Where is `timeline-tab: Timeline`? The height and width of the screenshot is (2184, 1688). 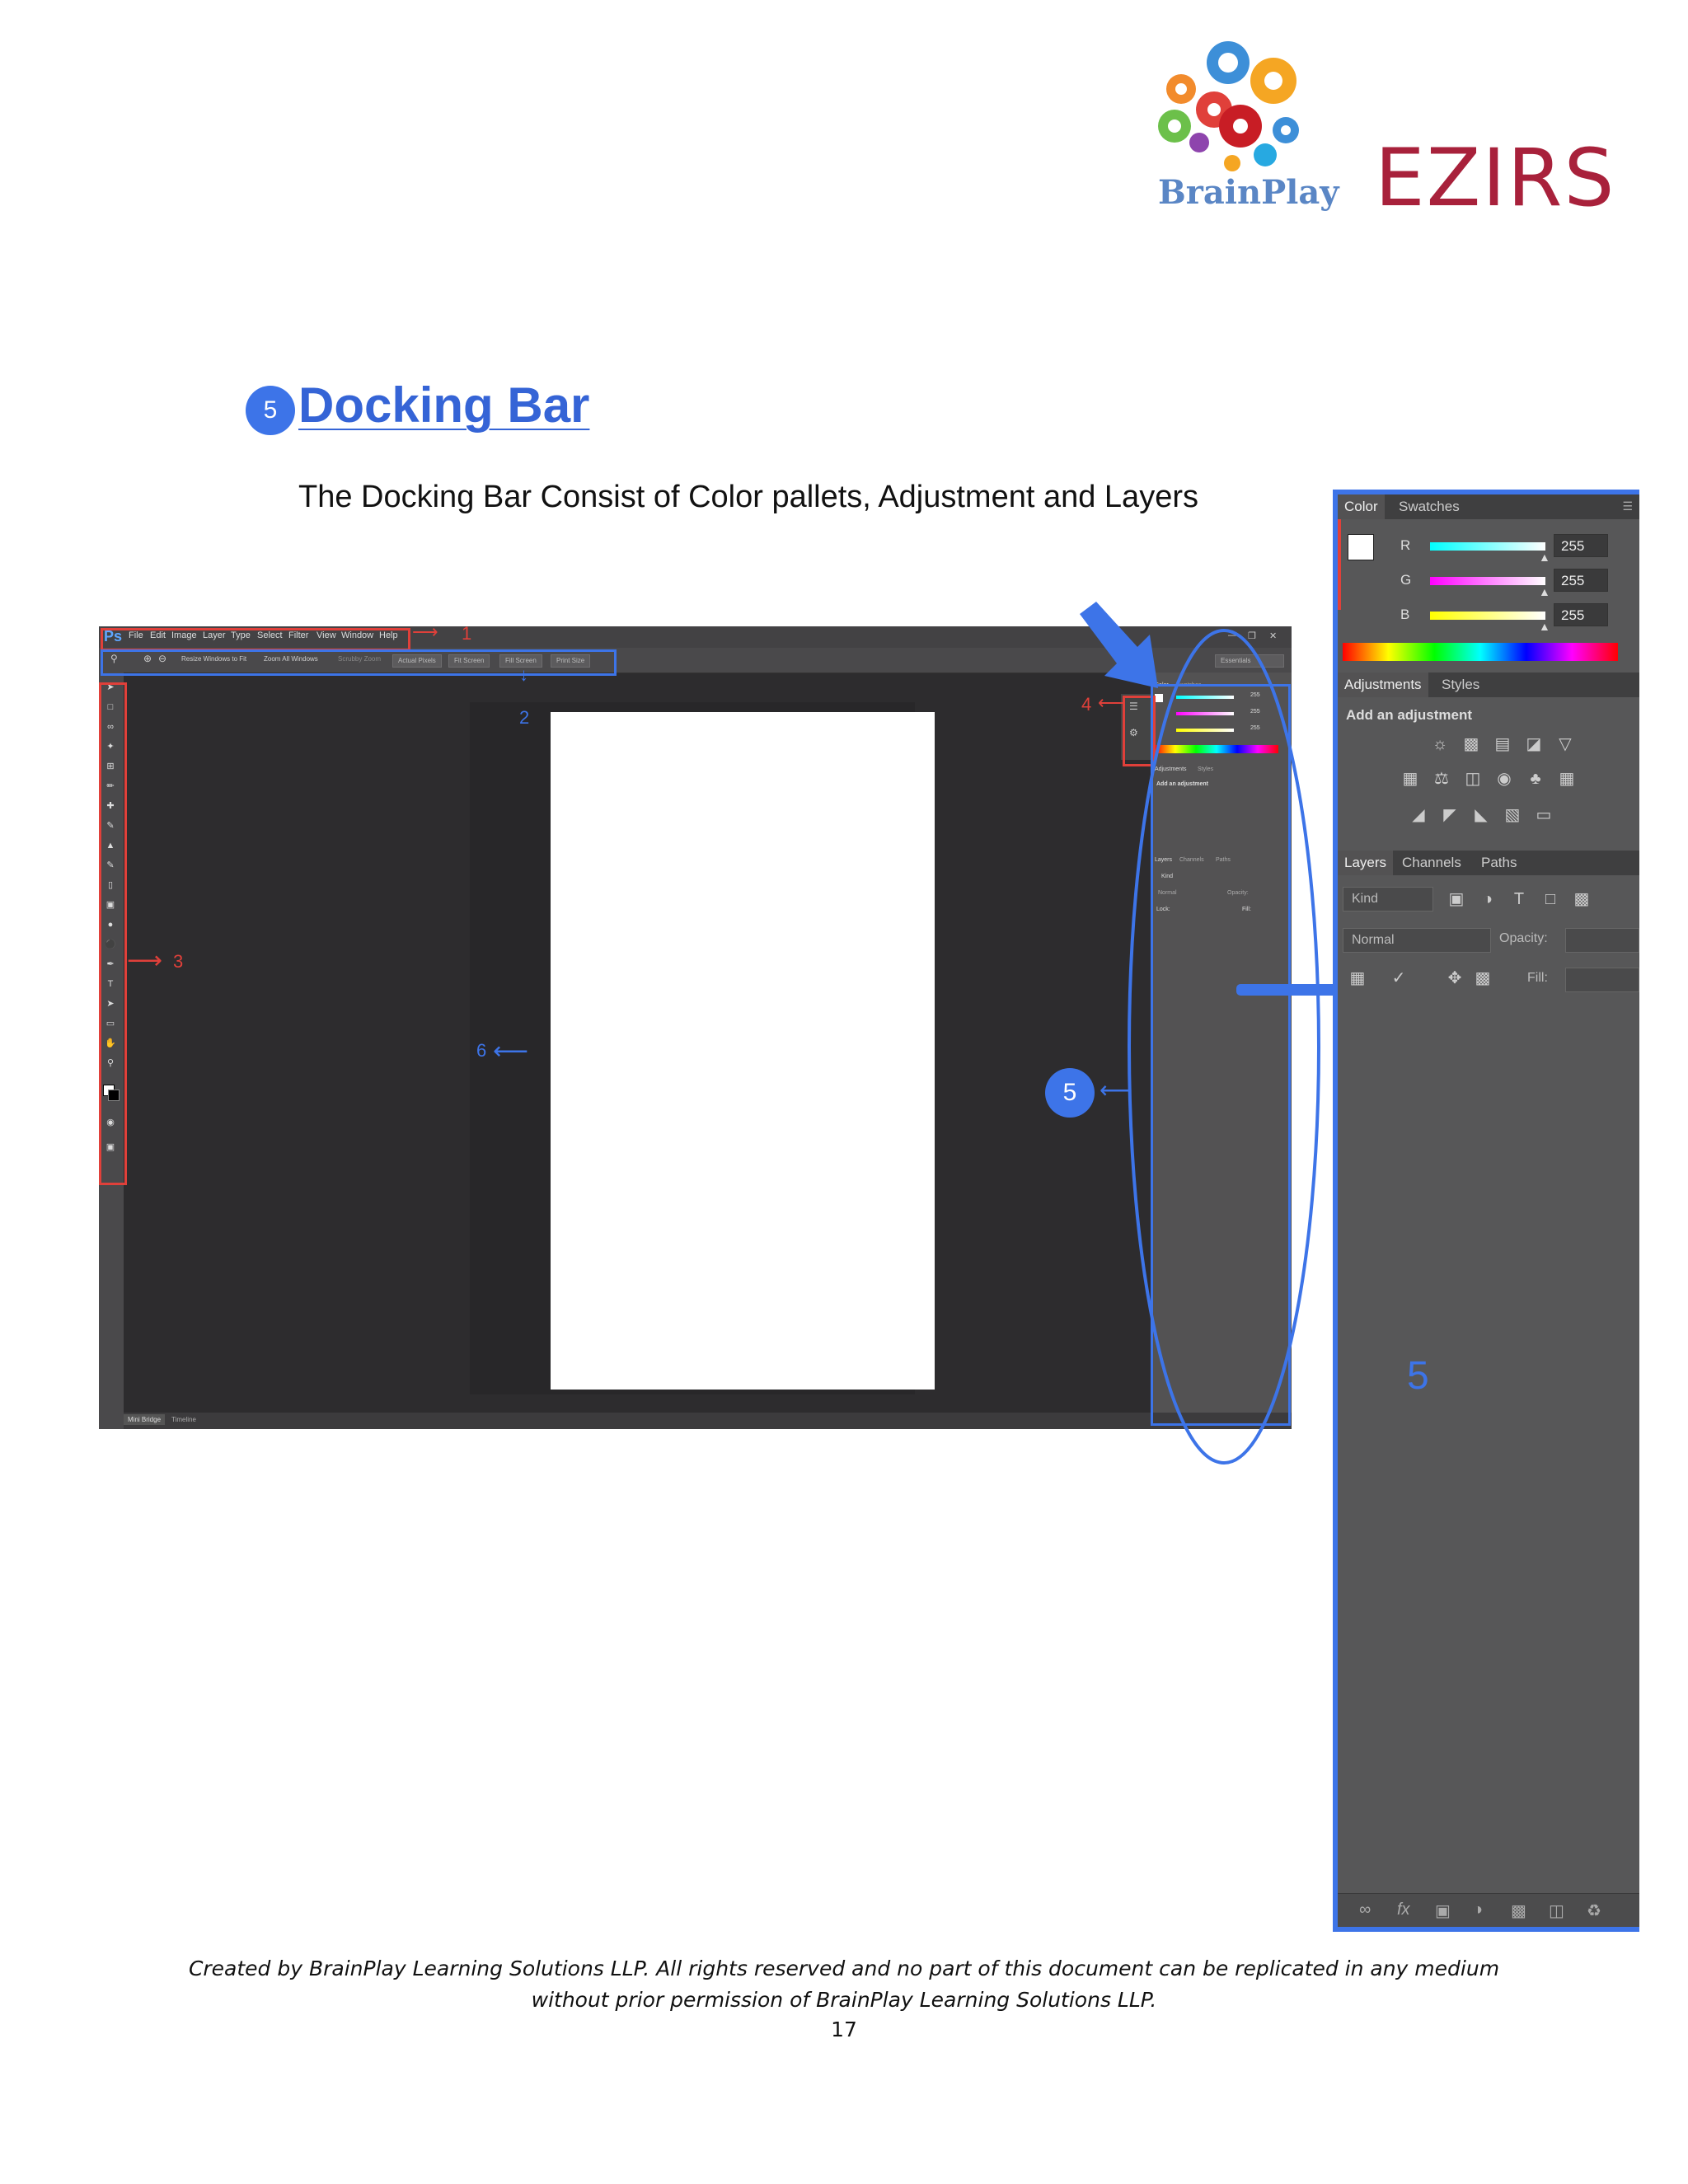
timeline-tab: Timeline is located at coordinates (183, 1419).